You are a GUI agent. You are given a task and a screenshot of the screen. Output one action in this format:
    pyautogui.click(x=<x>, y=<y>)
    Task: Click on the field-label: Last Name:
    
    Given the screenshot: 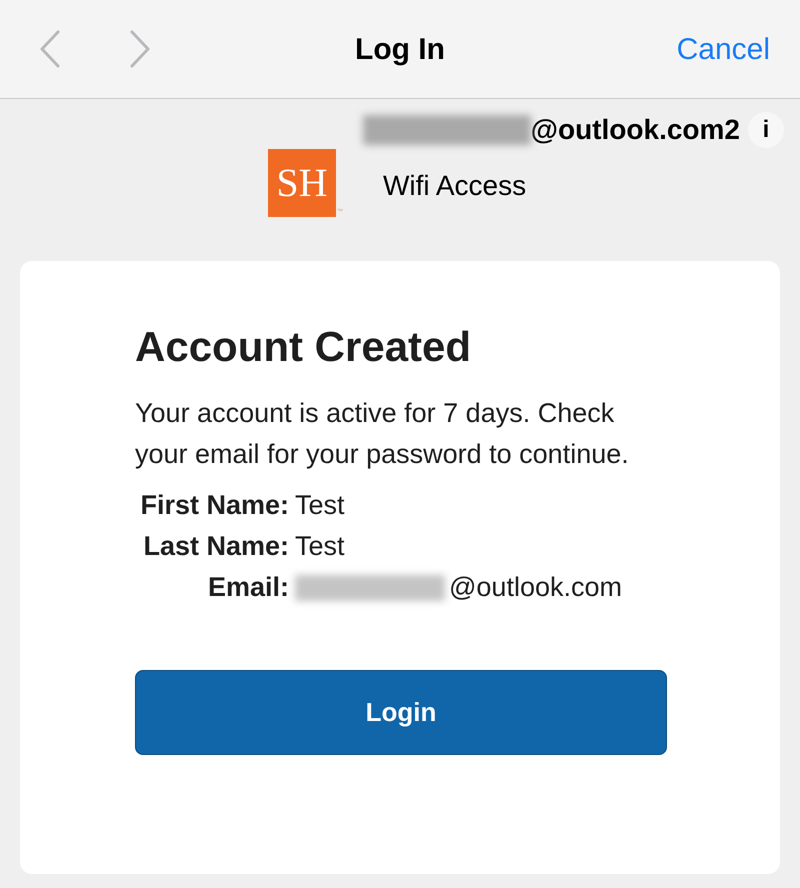 What is the action you would take?
    pyautogui.click(x=216, y=547)
    